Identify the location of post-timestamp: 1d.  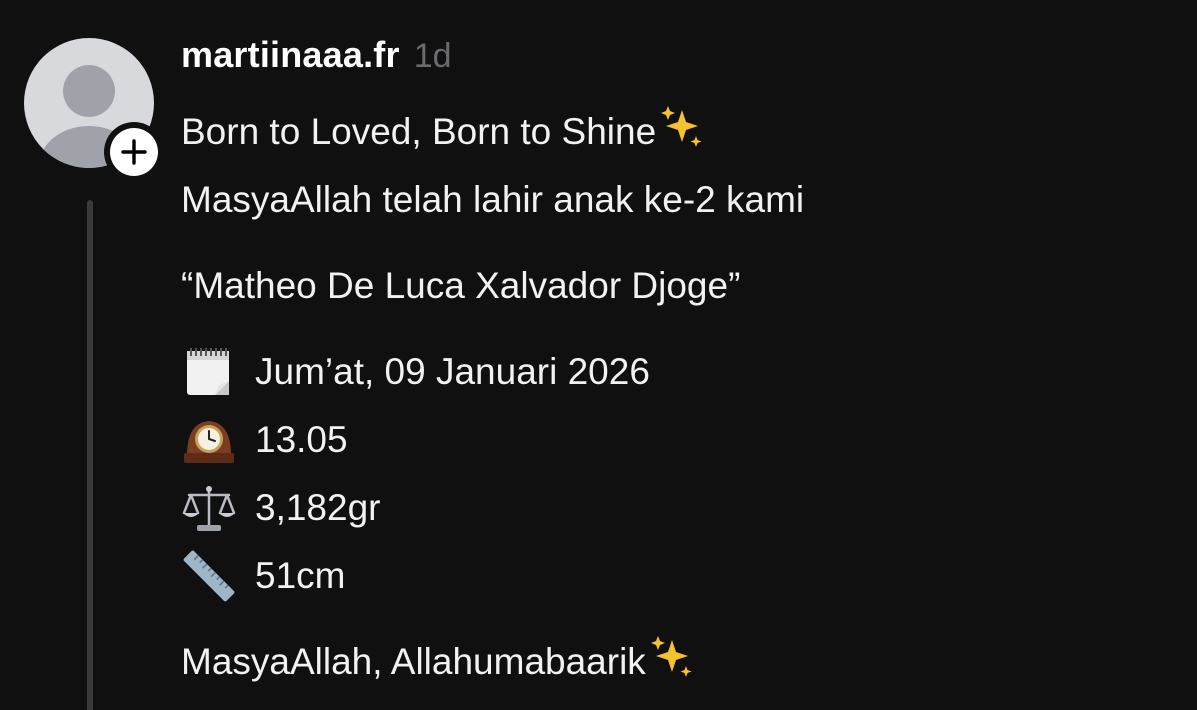
(433, 56).